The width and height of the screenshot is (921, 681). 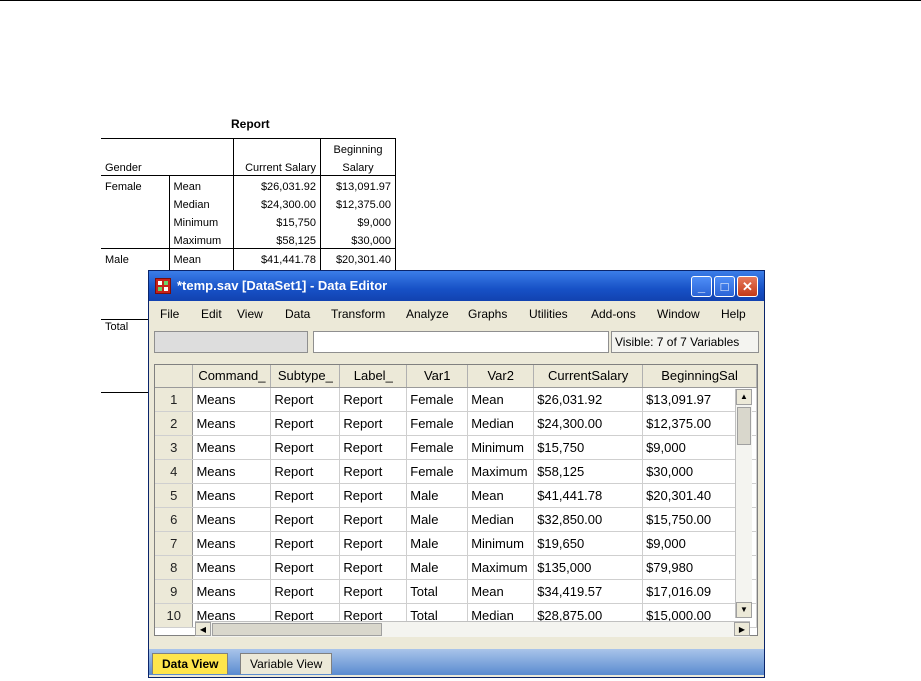 What do you see at coordinates (588, 495) in the screenshot?
I see `data-cell: $41,441.78` at bounding box center [588, 495].